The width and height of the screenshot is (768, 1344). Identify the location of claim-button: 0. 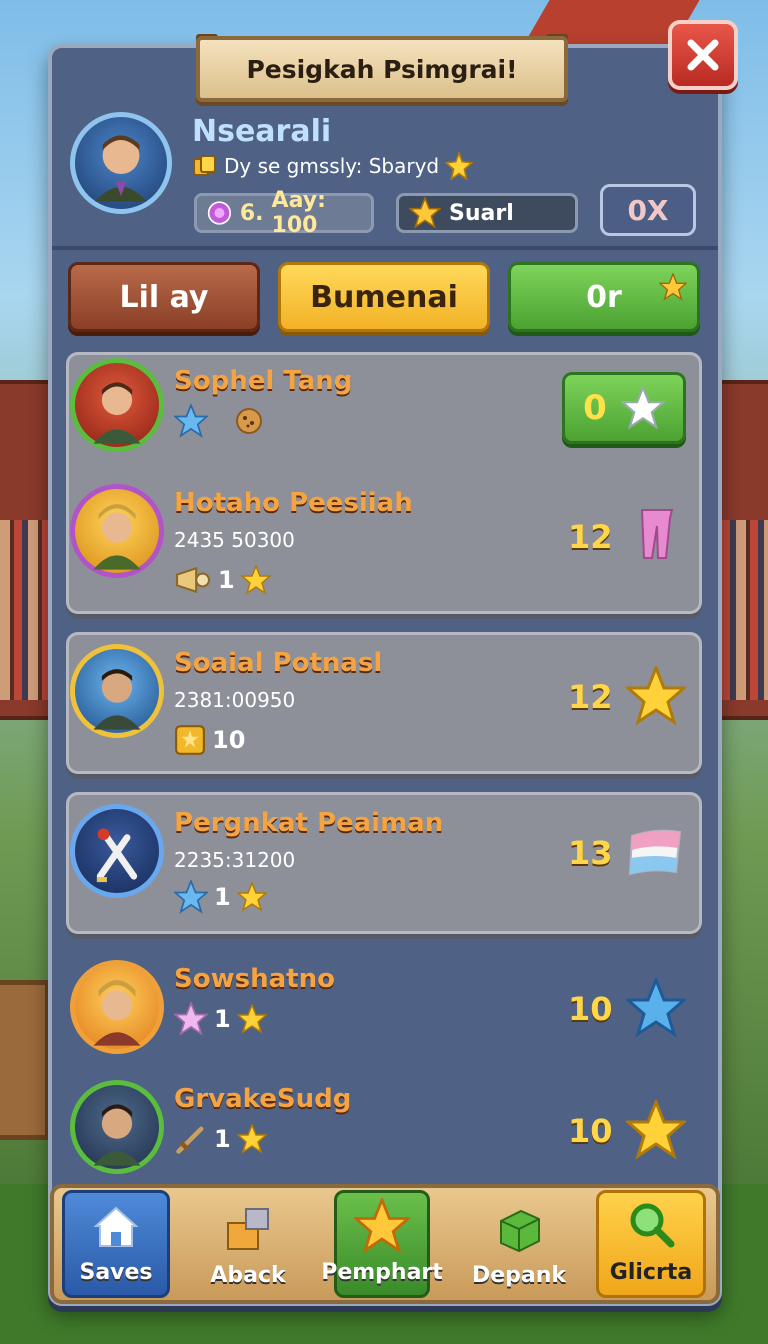
(624, 408).